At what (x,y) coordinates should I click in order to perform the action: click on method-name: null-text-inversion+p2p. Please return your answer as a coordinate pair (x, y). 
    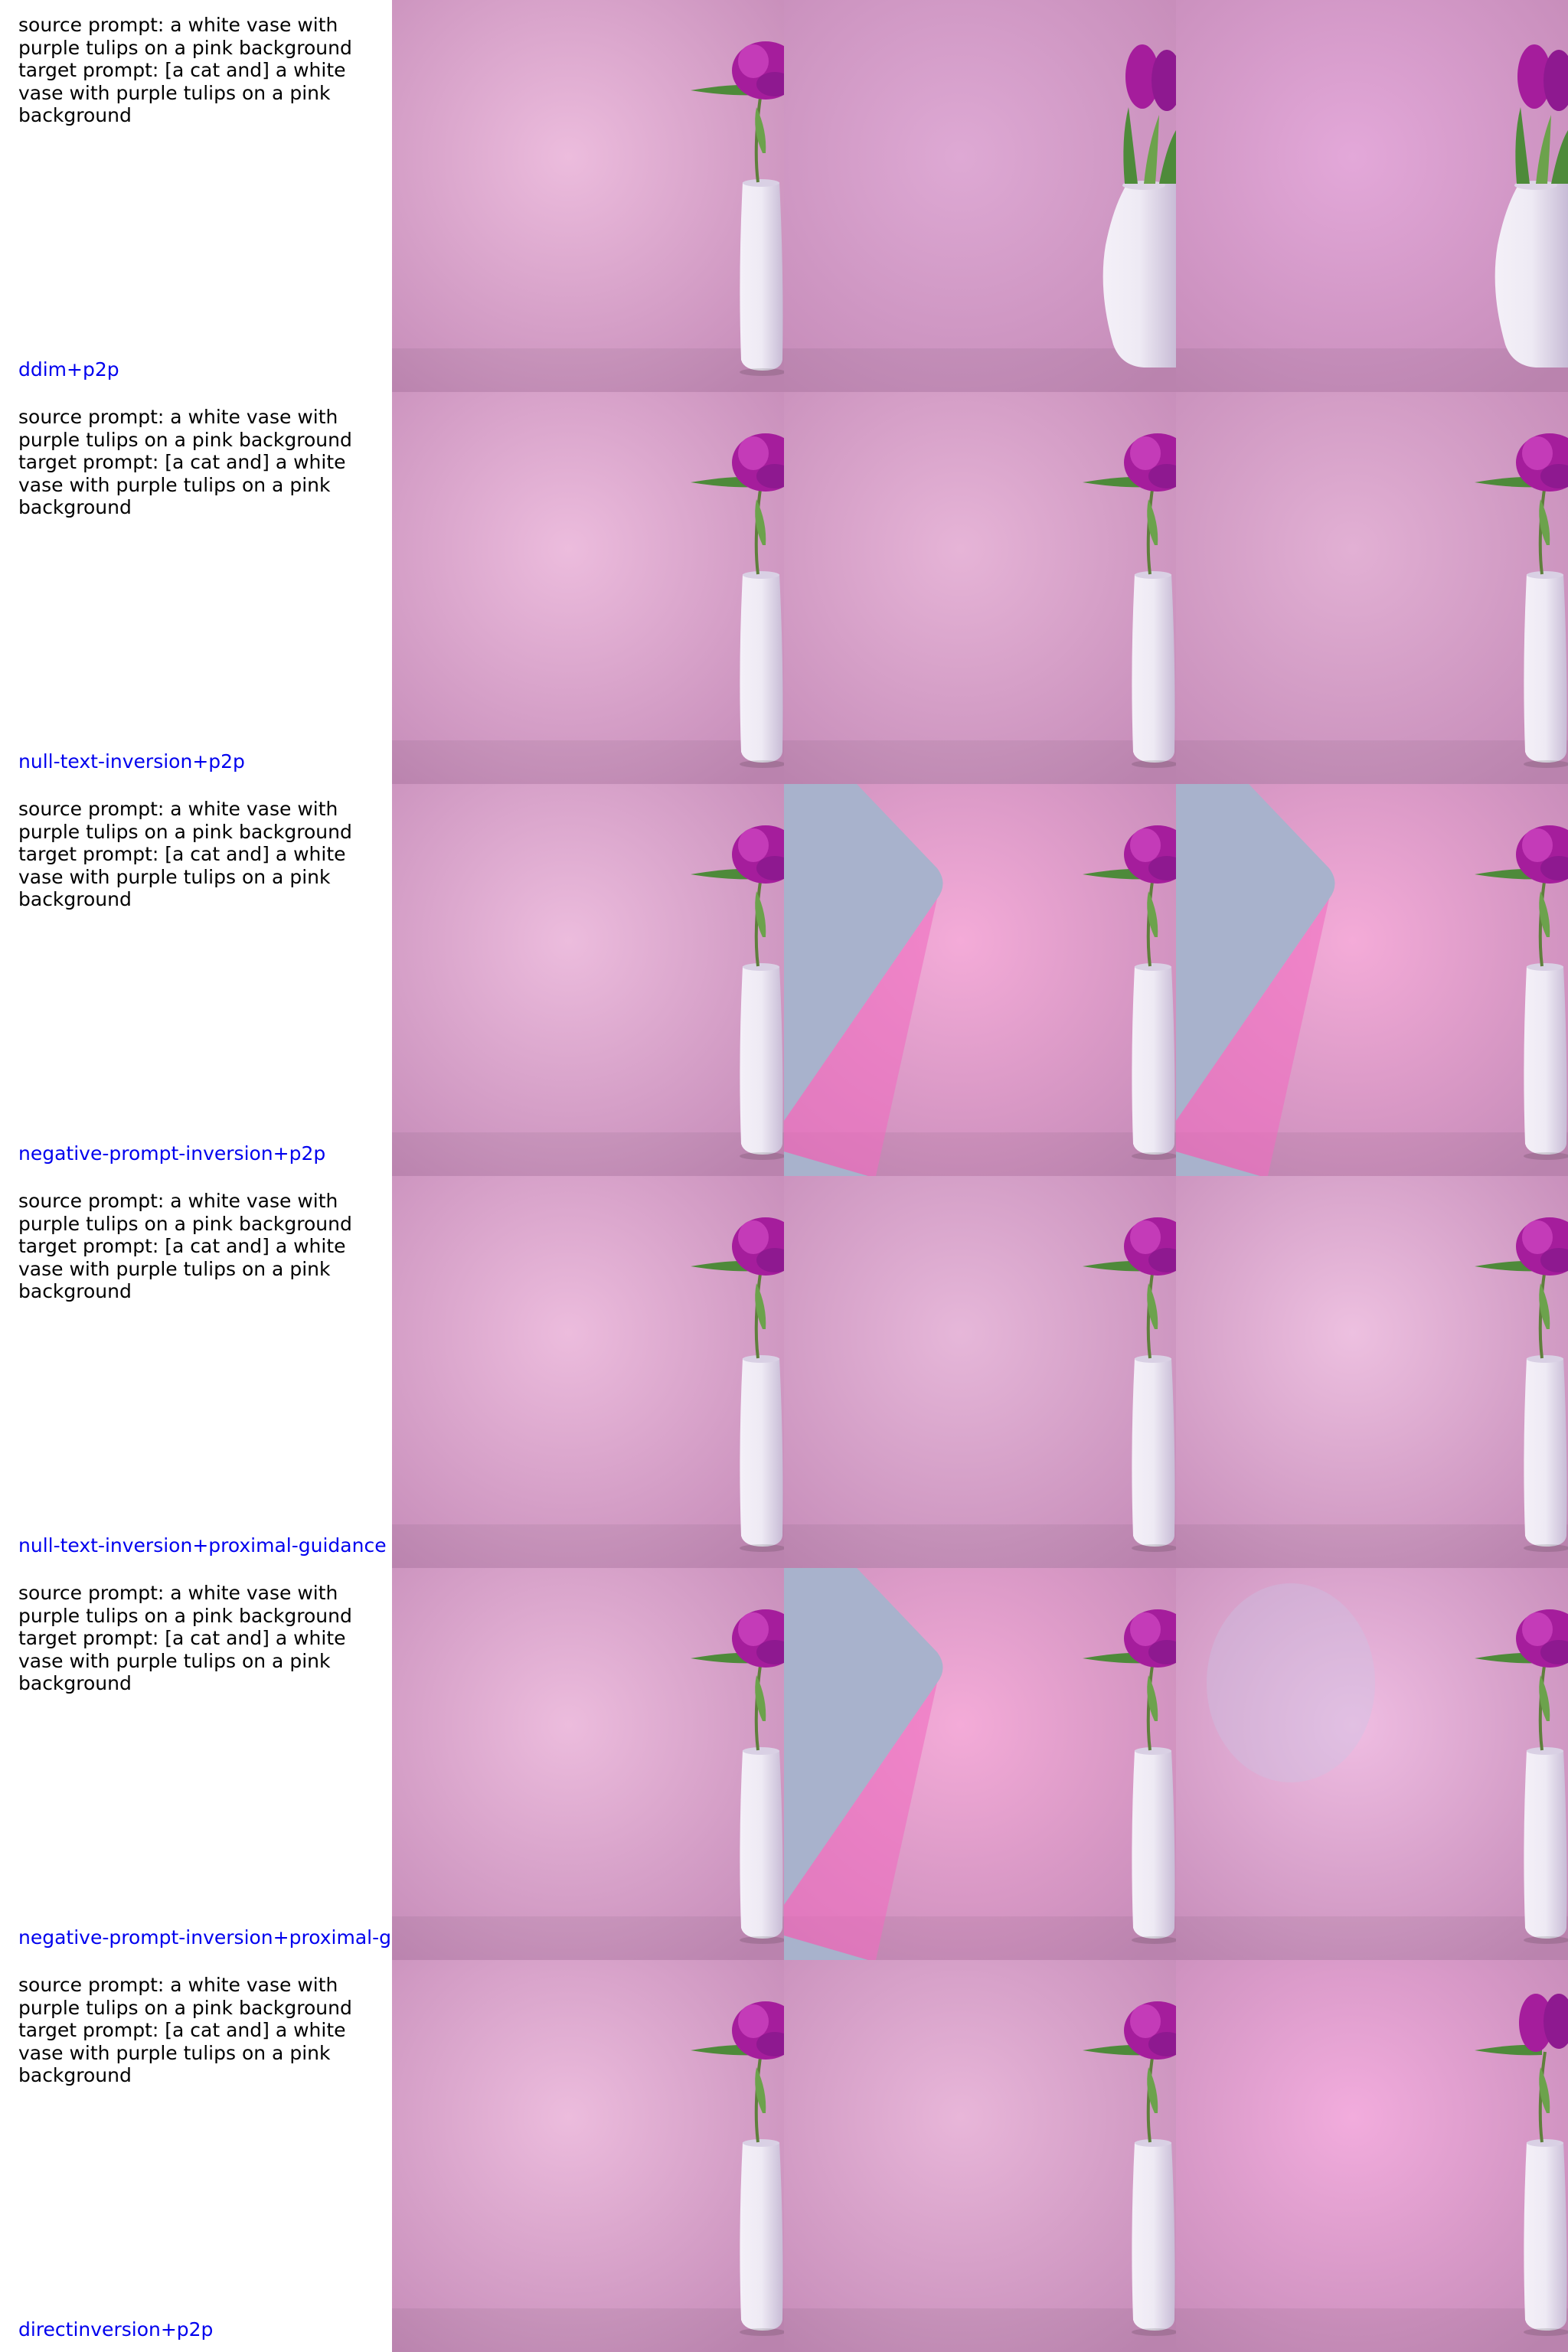
    Looking at the image, I should click on (131, 761).